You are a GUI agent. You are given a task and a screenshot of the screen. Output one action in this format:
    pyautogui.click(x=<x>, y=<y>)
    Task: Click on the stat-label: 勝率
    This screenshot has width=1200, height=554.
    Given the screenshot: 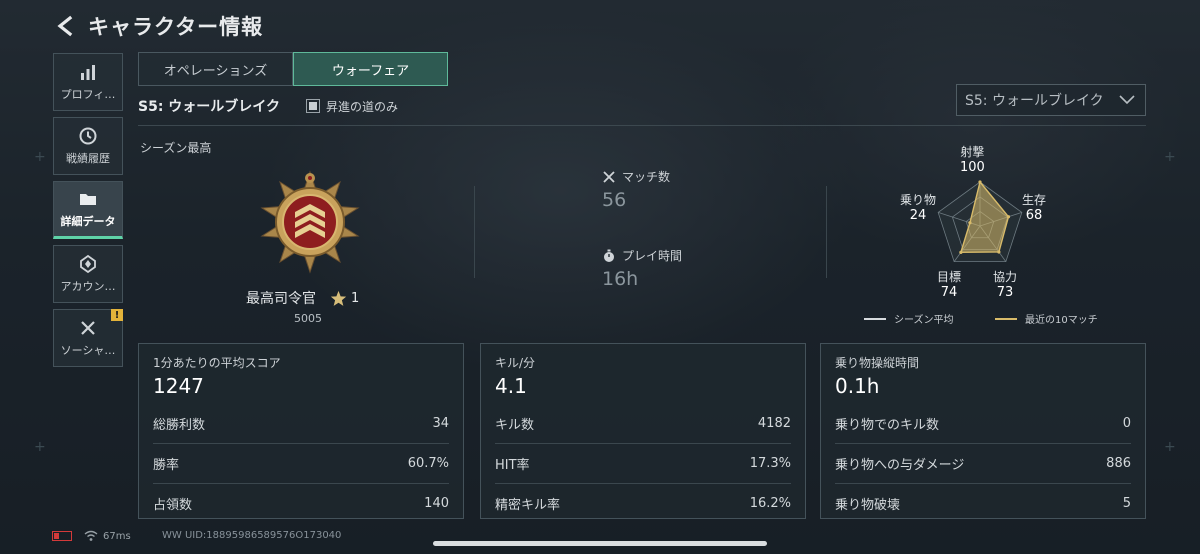 What is the action you would take?
    pyautogui.click(x=166, y=465)
    